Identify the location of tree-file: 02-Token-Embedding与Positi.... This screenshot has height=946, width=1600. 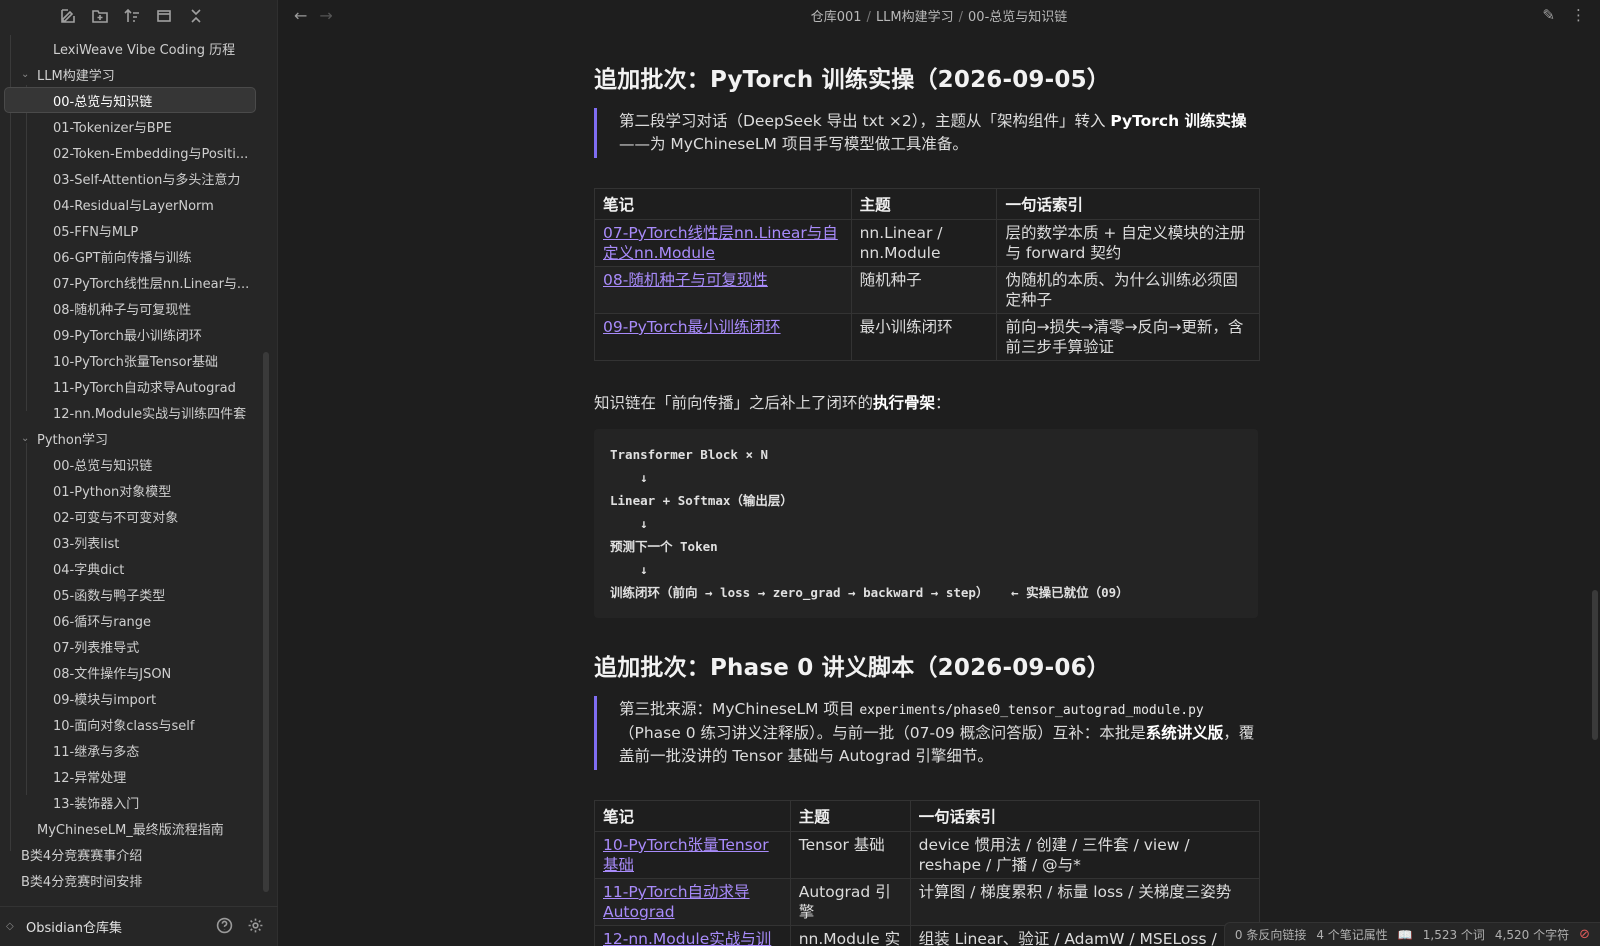
(133, 152).